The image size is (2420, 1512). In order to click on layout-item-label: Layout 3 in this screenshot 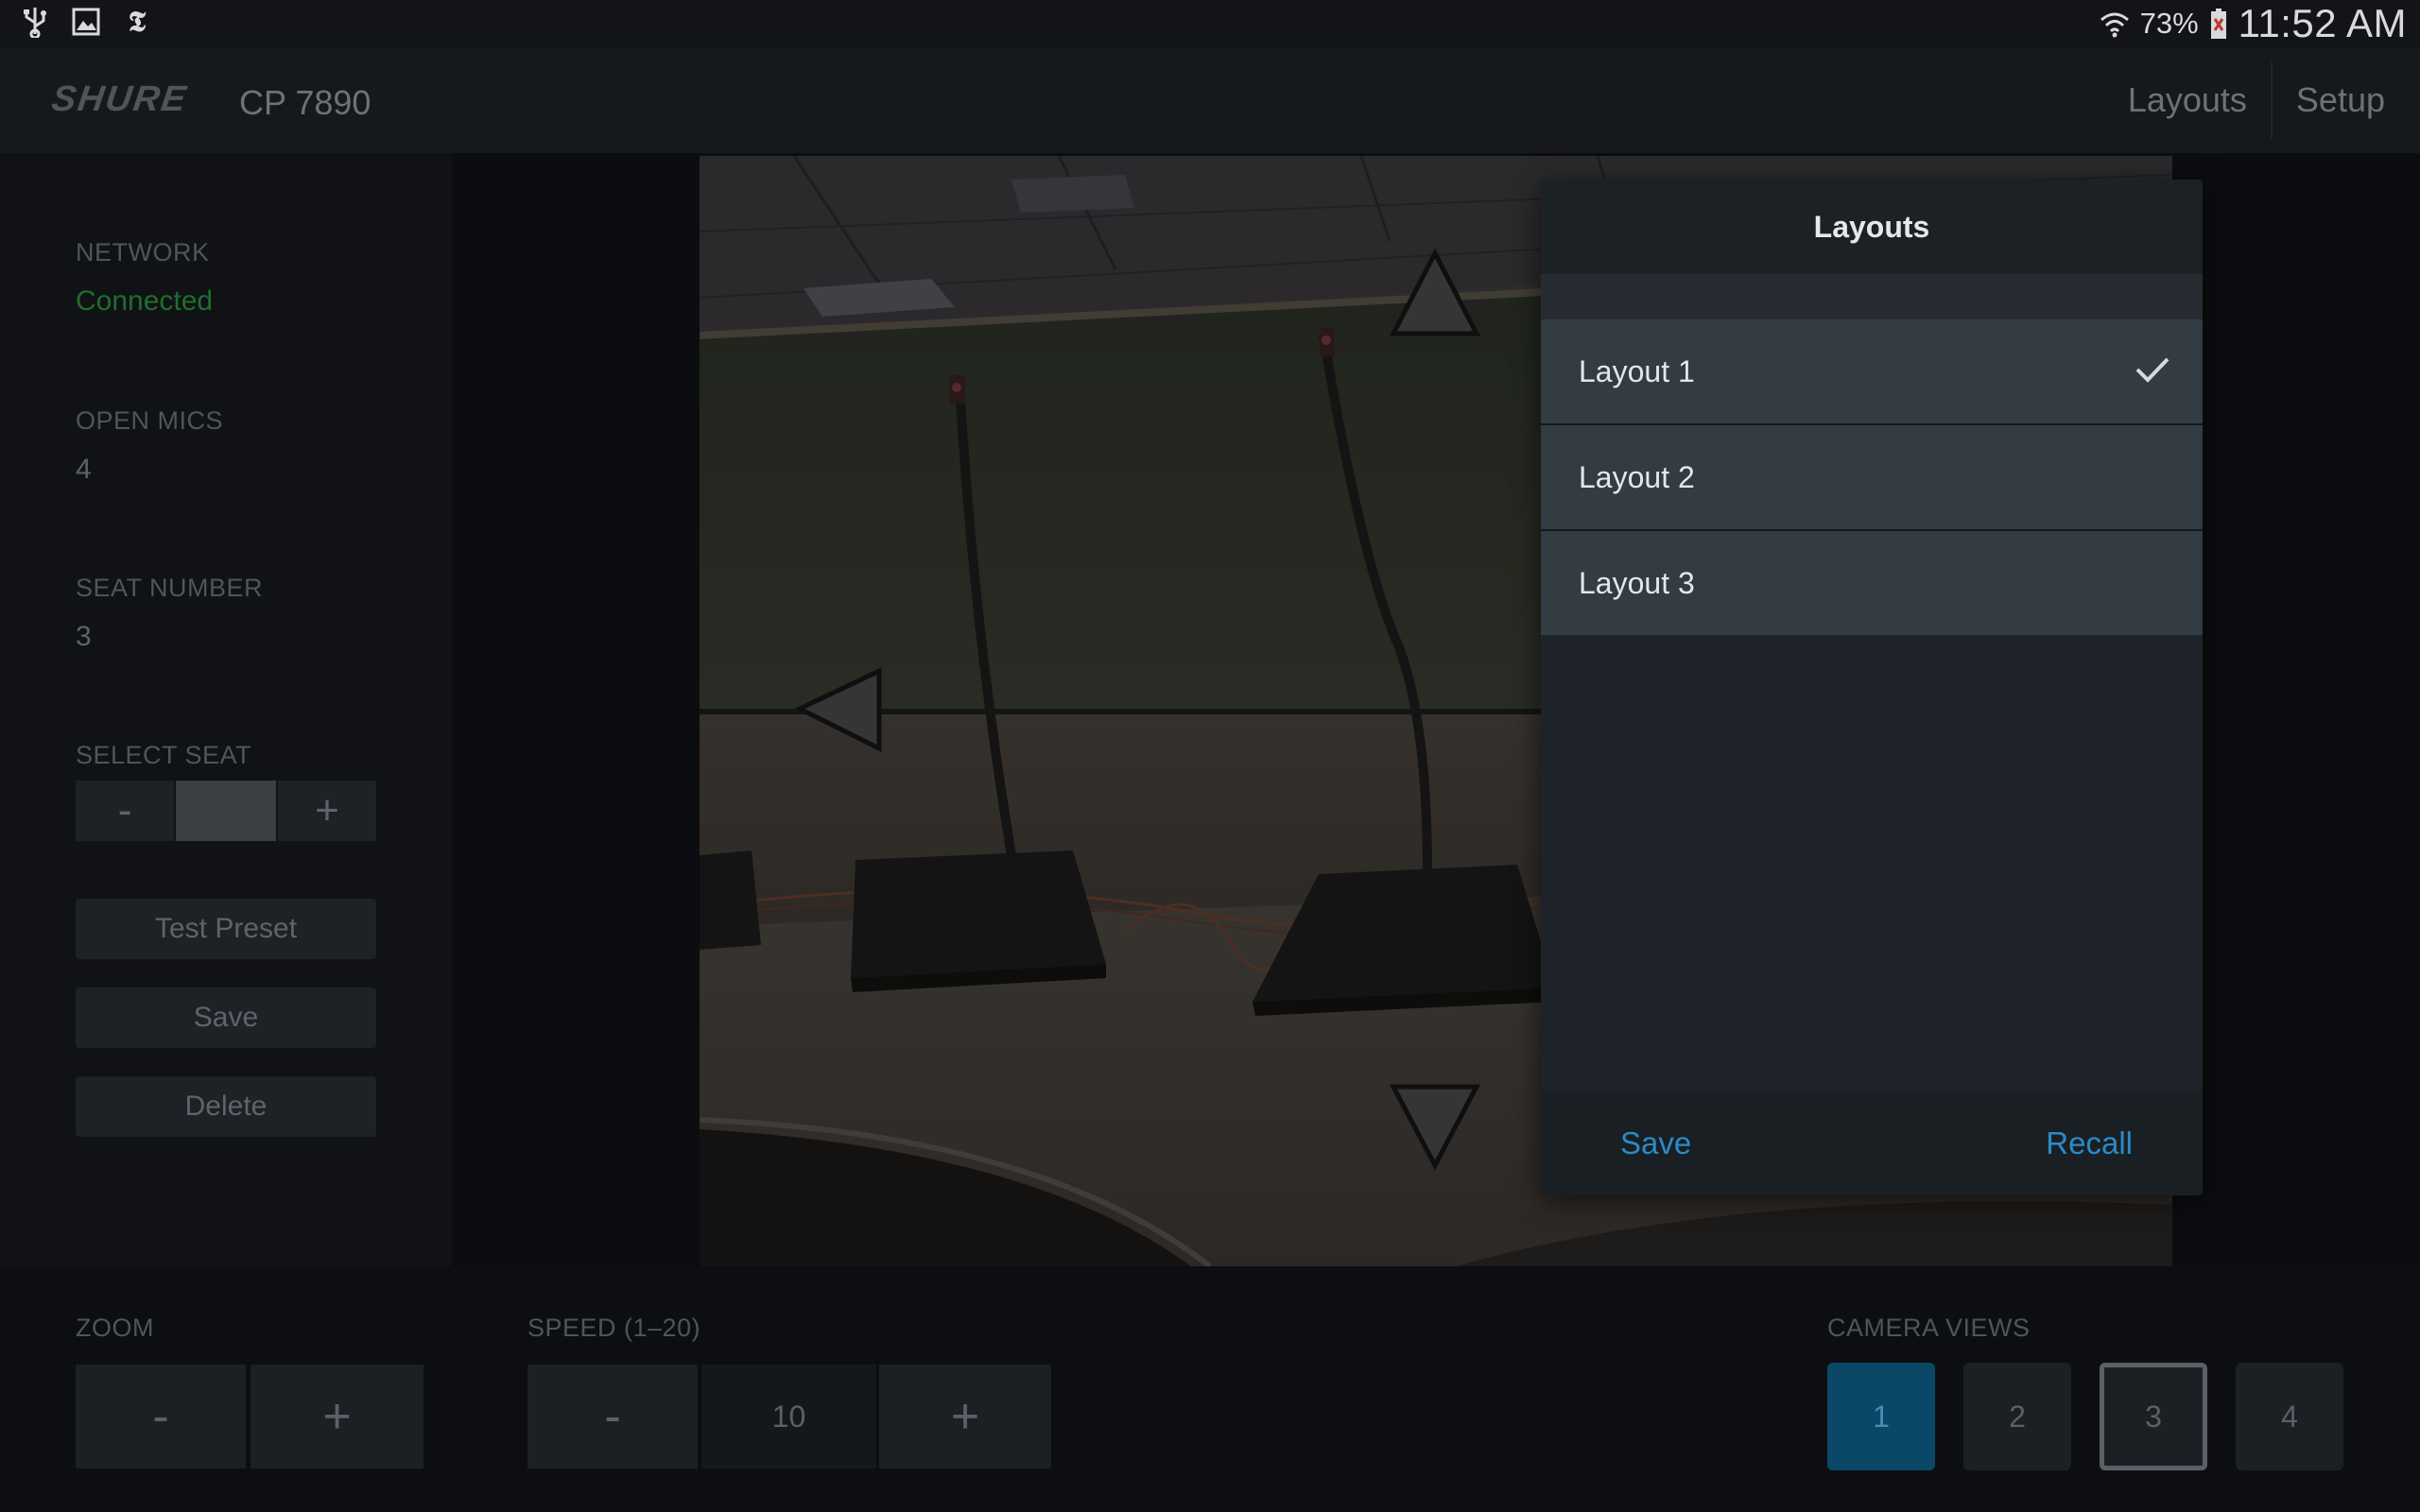, I will do `click(1637, 582)`.